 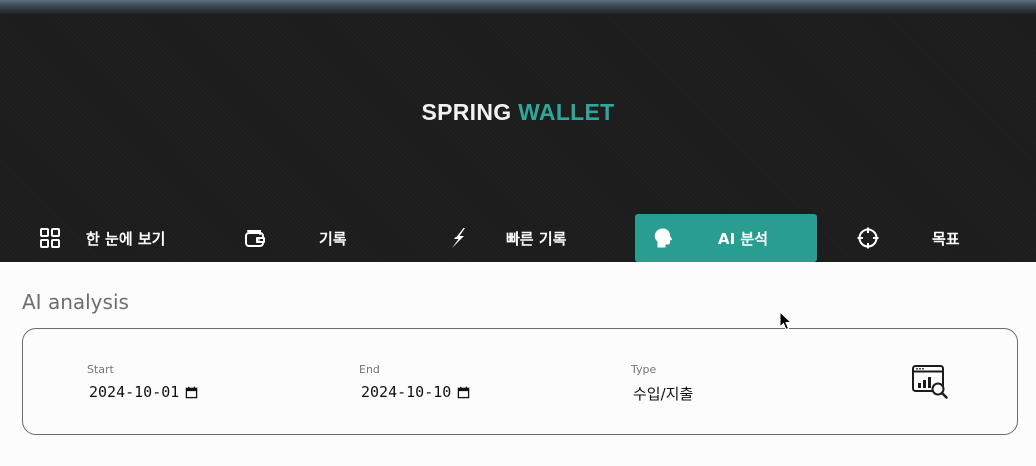 I want to click on nav-item-goals-label: 목표, so click(x=946, y=239).